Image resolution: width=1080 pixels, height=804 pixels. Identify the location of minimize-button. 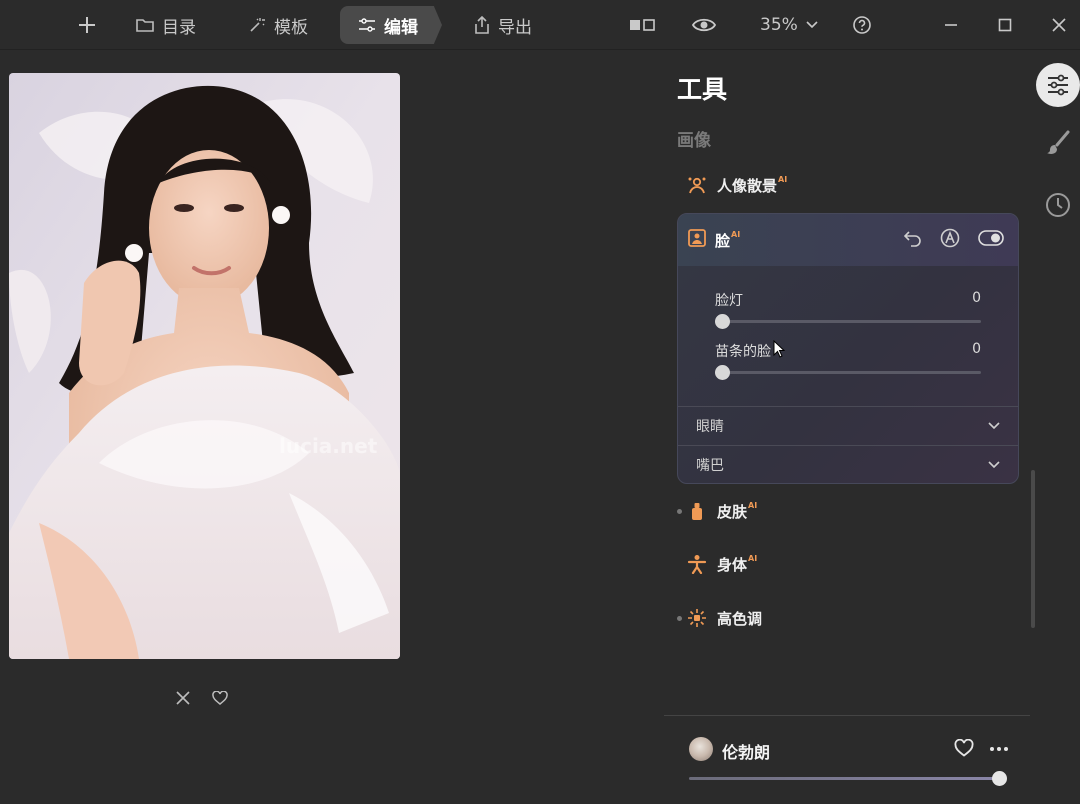
(951, 25).